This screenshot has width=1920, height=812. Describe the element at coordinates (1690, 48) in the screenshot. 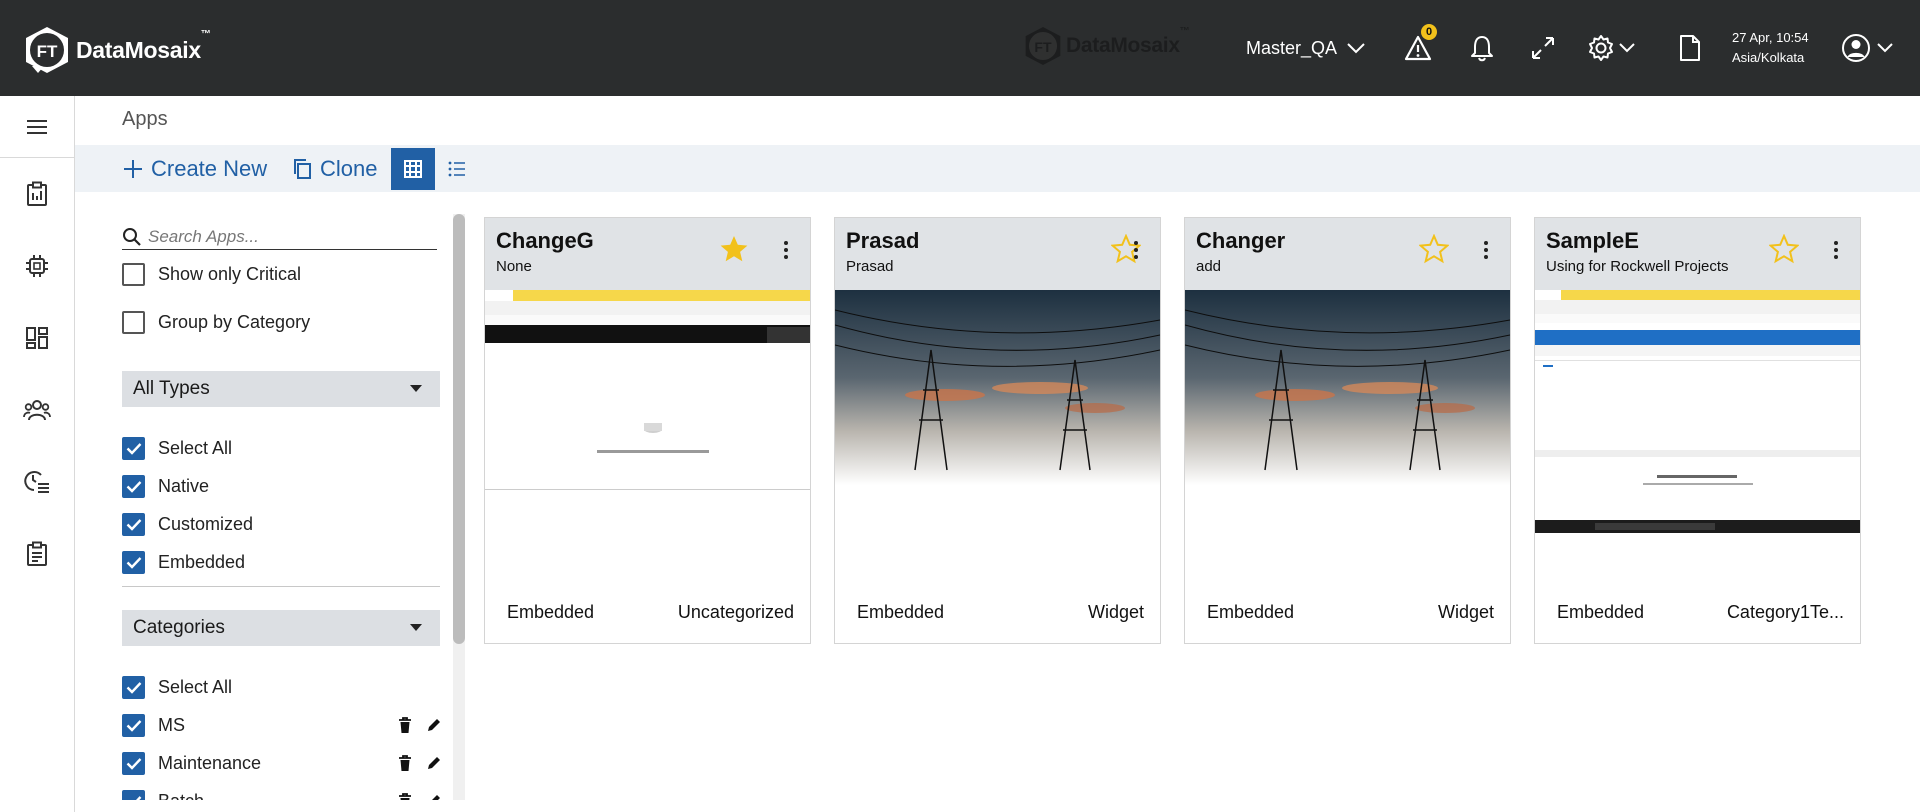

I see `documents-button` at that location.